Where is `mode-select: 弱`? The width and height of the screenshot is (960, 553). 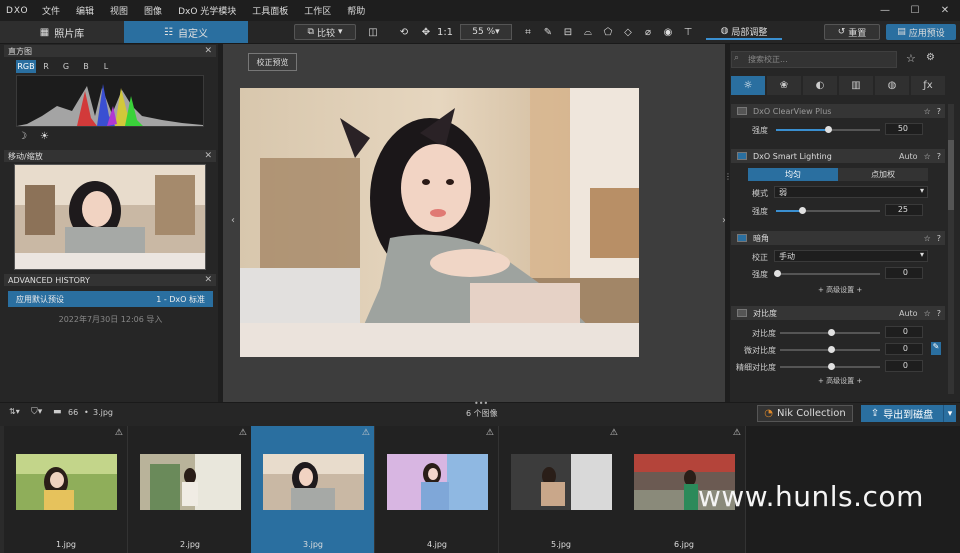
mode-select: 弱 is located at coordinates (851, 192).